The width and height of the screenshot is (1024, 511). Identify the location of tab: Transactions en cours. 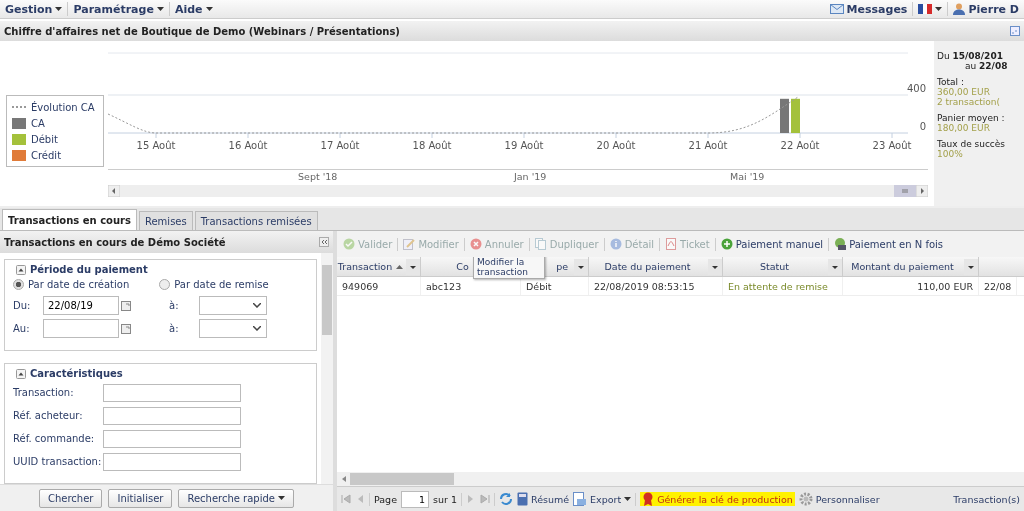
(69, 219).